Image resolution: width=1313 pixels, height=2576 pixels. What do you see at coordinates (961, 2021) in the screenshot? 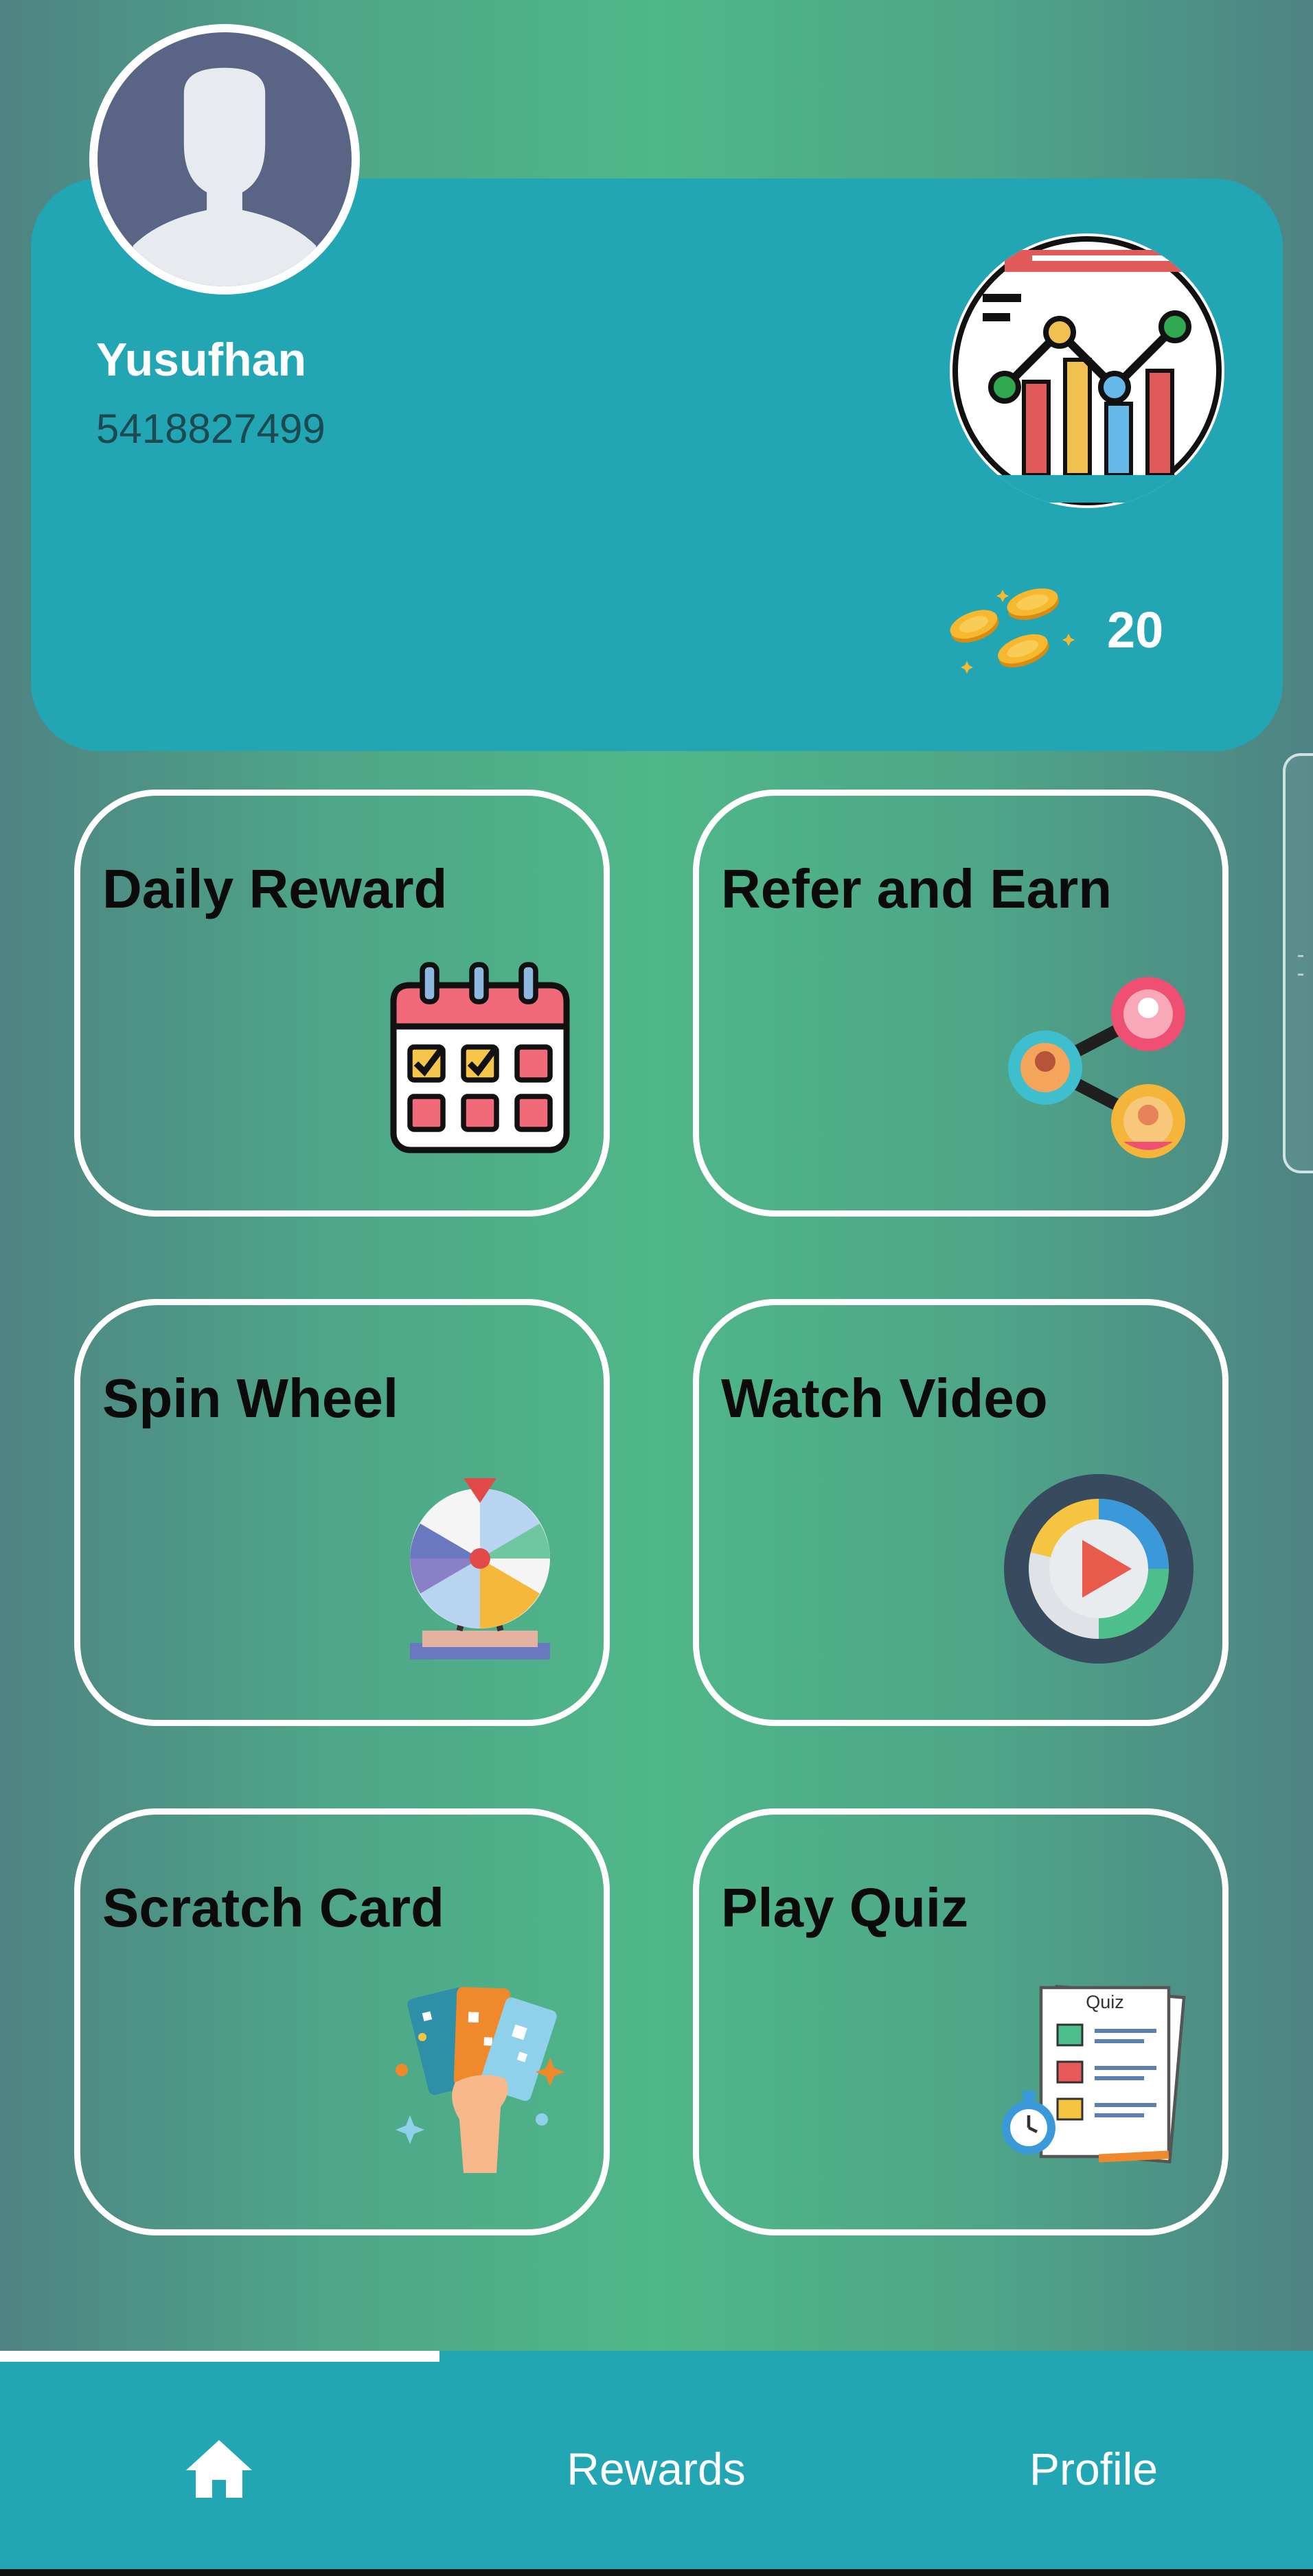
I see `tile-play-quiz: Play Quiz Quiz` at bounding box center [961, 2021].